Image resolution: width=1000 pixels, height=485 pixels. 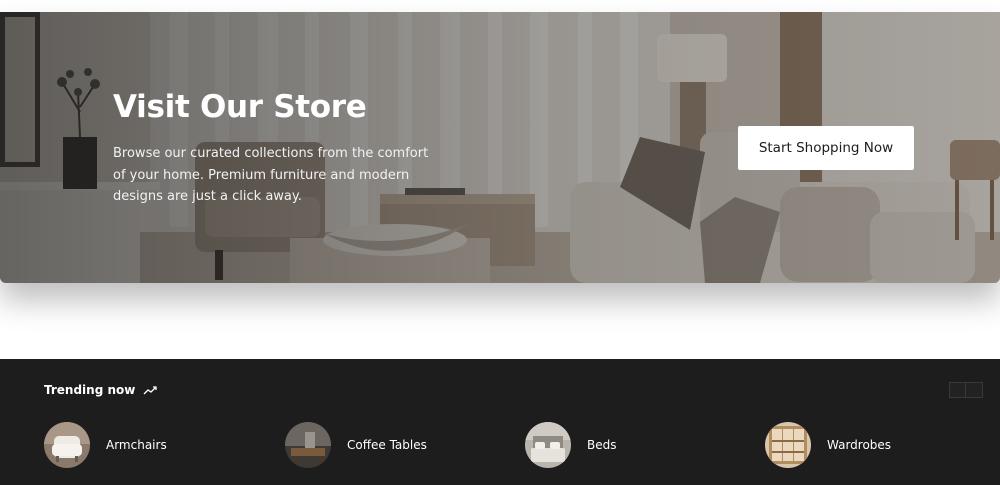 I want to click on armchair-thumbnail, so click(x=67, y=445).